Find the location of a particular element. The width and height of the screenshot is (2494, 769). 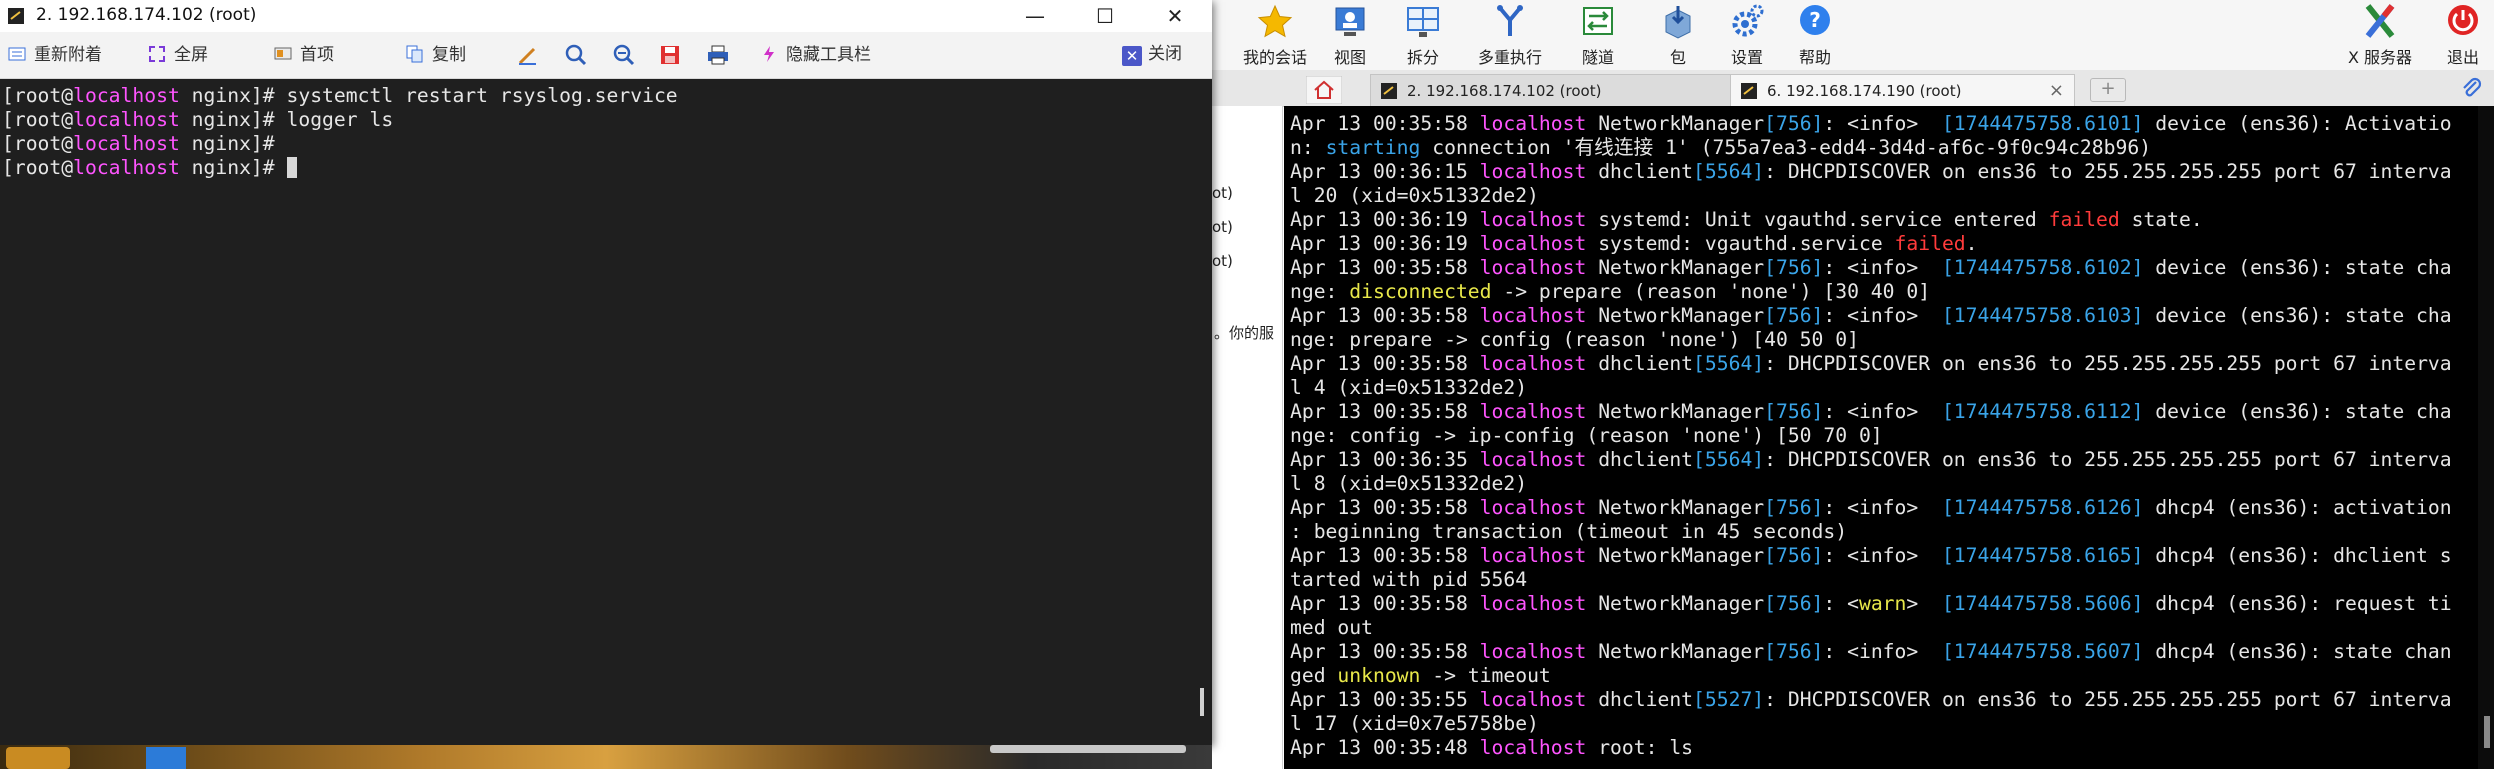

my-sessions-button: 我的会话 is located at coordinates (1275, 34).